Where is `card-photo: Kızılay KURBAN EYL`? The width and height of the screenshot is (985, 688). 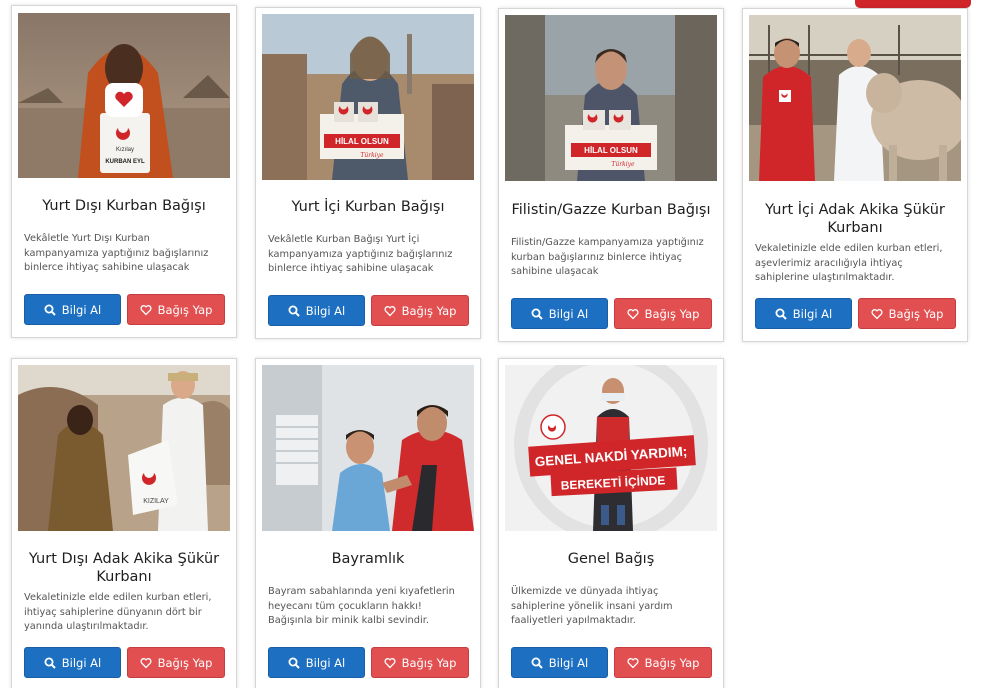 card-photo: Kızılay KURBAN EYL is located at coordinates (124, 95).